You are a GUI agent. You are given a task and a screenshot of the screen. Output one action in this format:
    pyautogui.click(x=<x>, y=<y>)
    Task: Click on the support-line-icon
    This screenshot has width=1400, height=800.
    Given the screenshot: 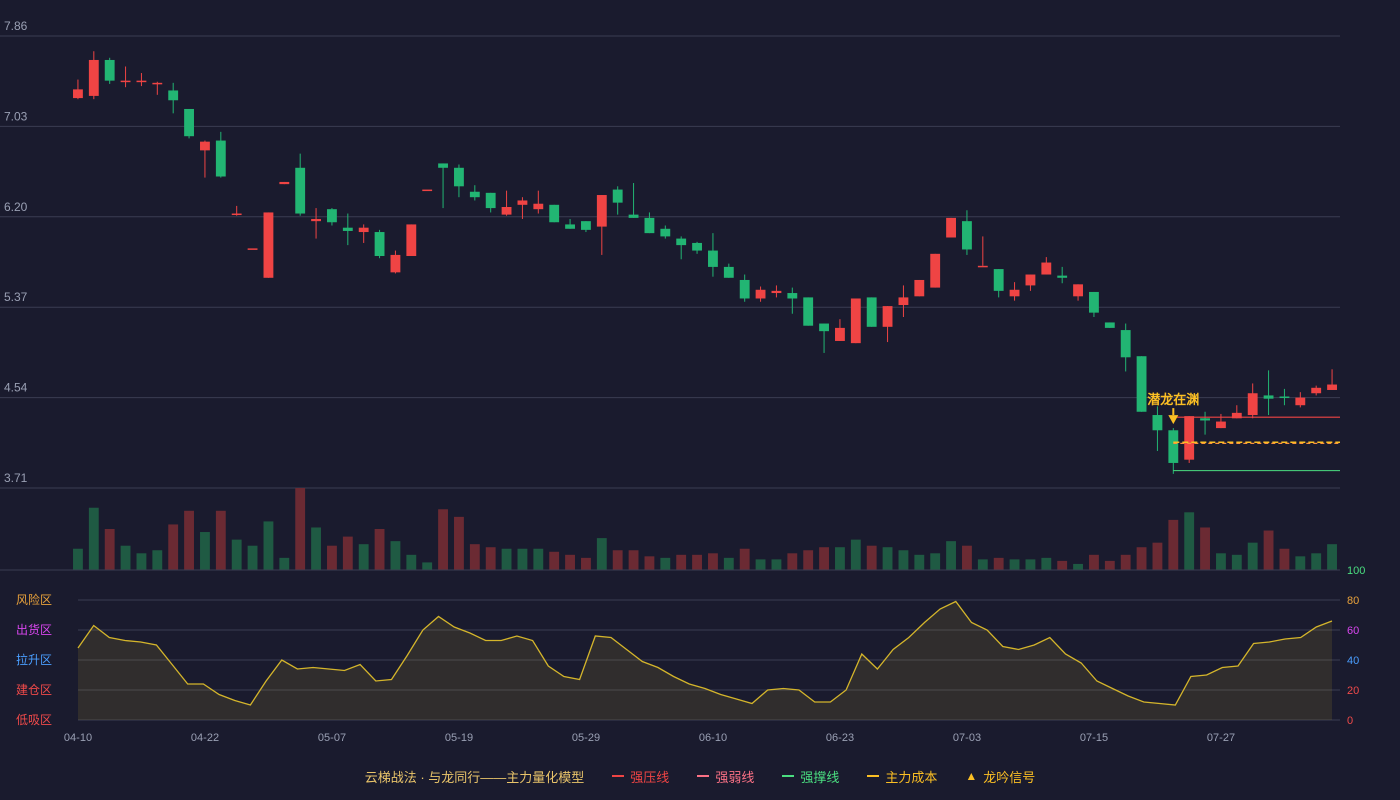 What is the action you would take?
    pyautogui.click(x=788, y=776)
    